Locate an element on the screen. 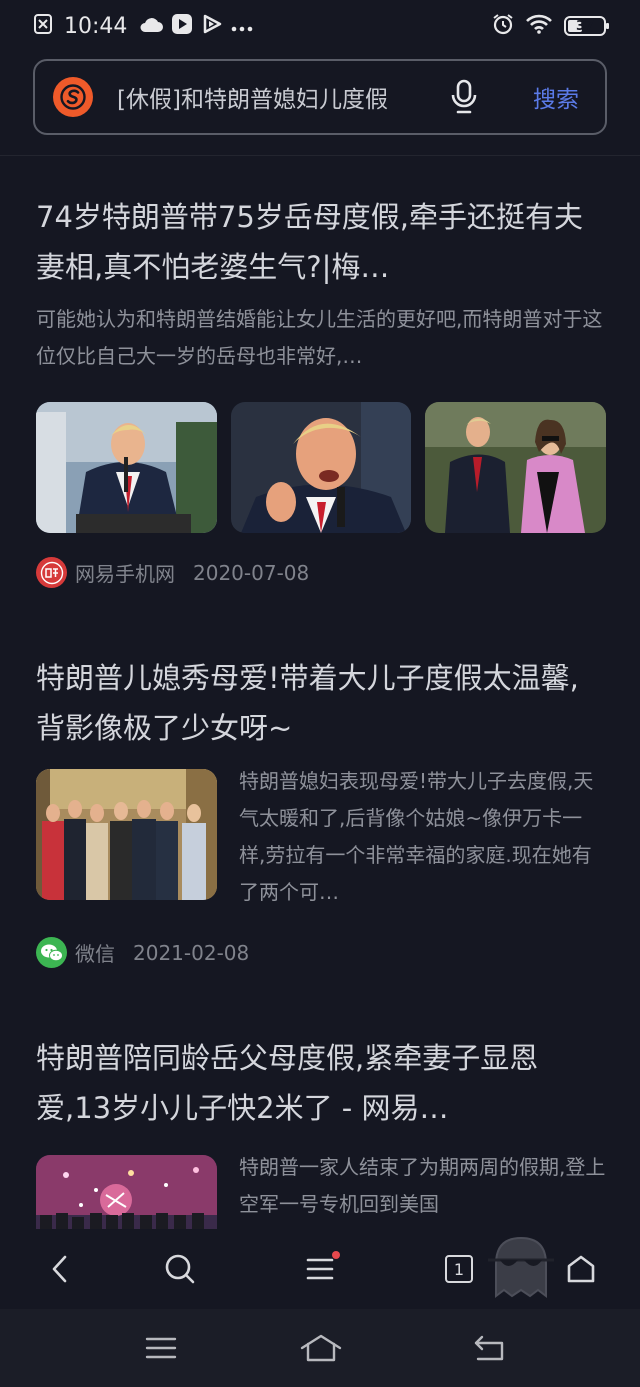 This screenshot has height=1387, width=640. tab-count: 1 is located at coordinates (459, 1269).